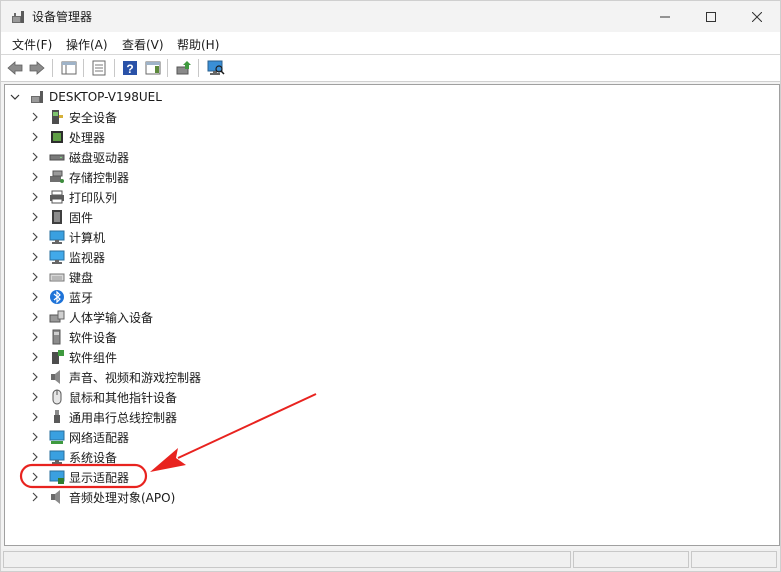 The height and width of the screenshot is (572, 781). I want to click on tree-category-label: 监视器, so click(87, 257).